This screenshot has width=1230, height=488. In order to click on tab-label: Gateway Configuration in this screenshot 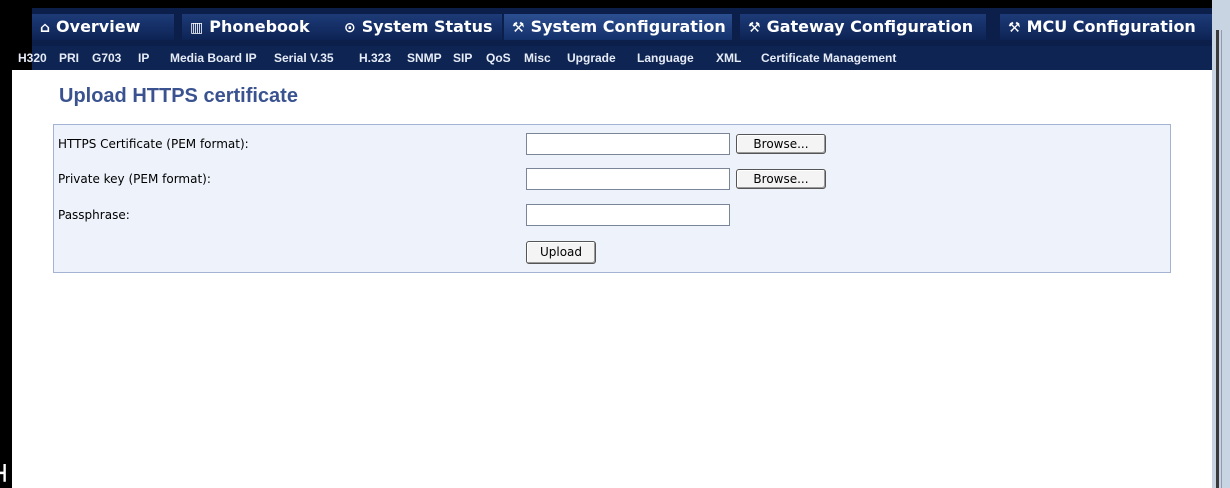, I will do `click(870, 26)`.